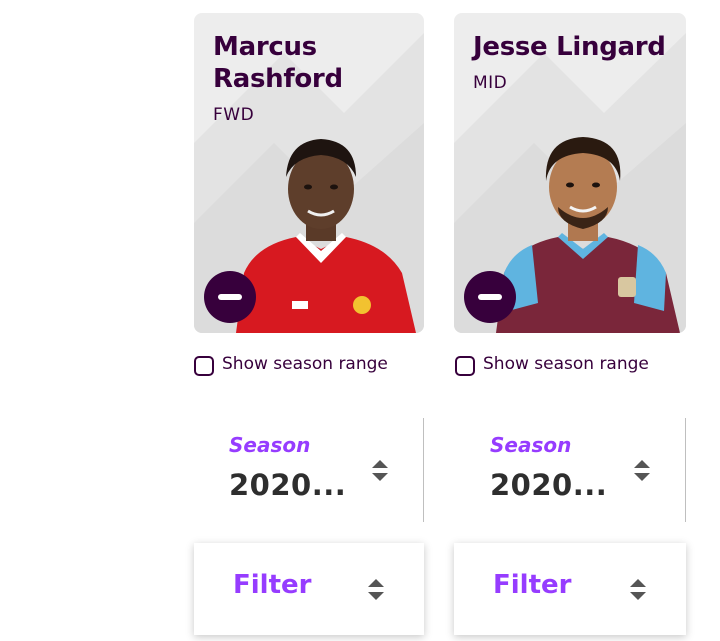 This screenshot has width=720, height=641. What do you see at coordinates (569, 47) in the screenshot?
I see `player-name: Jesse Lingard` at bounding box center [569, 47].